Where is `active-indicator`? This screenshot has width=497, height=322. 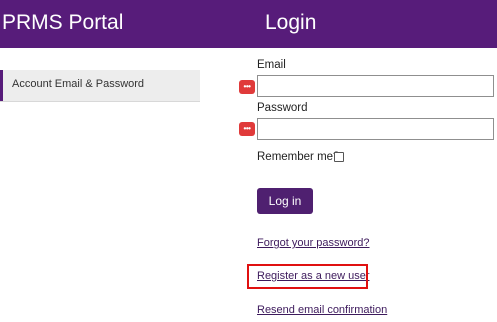
active-indicator is located at coordinates (1, 85).